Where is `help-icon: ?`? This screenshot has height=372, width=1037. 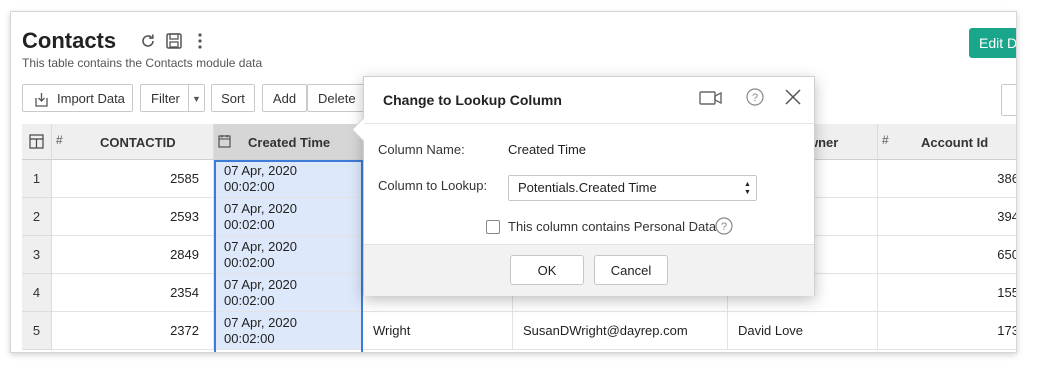
help-icon: ? is located at coordinates (755, 99).